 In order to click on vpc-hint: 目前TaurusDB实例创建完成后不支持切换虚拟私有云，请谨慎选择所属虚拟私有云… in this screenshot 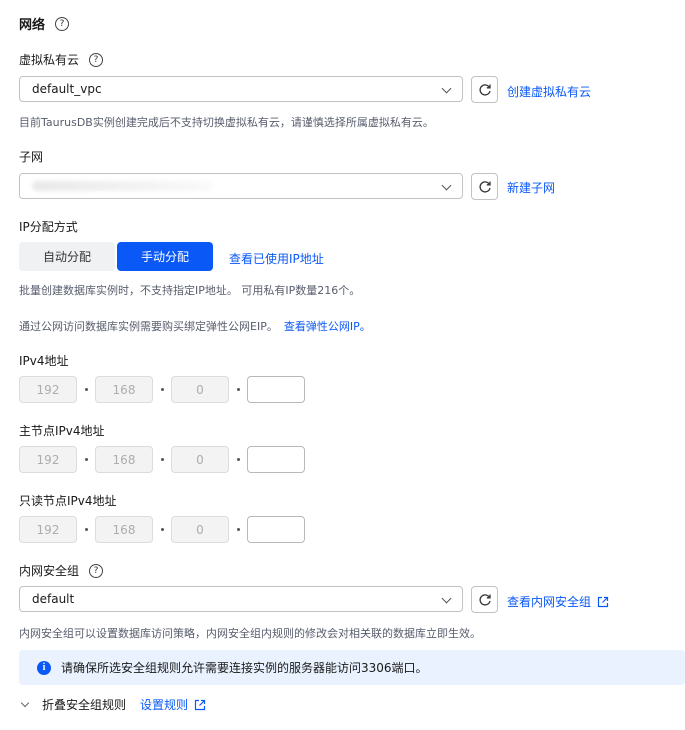, I will do `click(226, 122)`.